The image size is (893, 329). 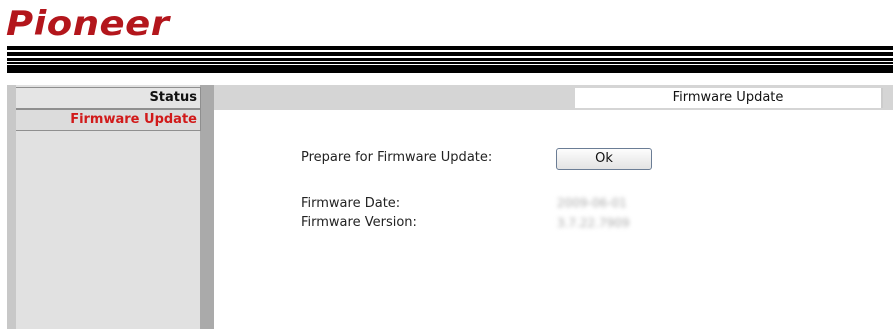 What do you see at coordinates (728, 98) in the screenshot?
I see `tab-firmware-update: Firmware Update` at bounding box center [728, 98].